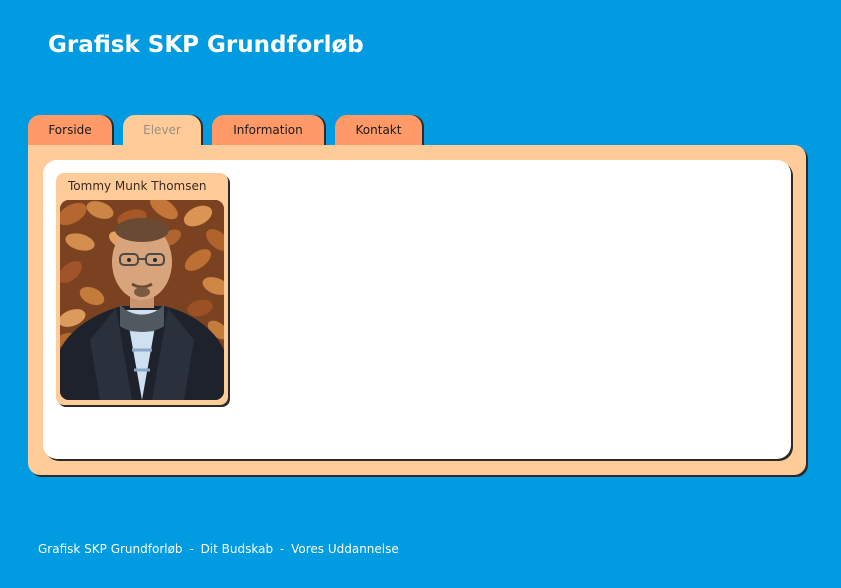 The height and width of the screenshot is (588, 841). Describe the element at coordinates (268, 130) in the screenshot. I see `tab-information: Information` at that location.